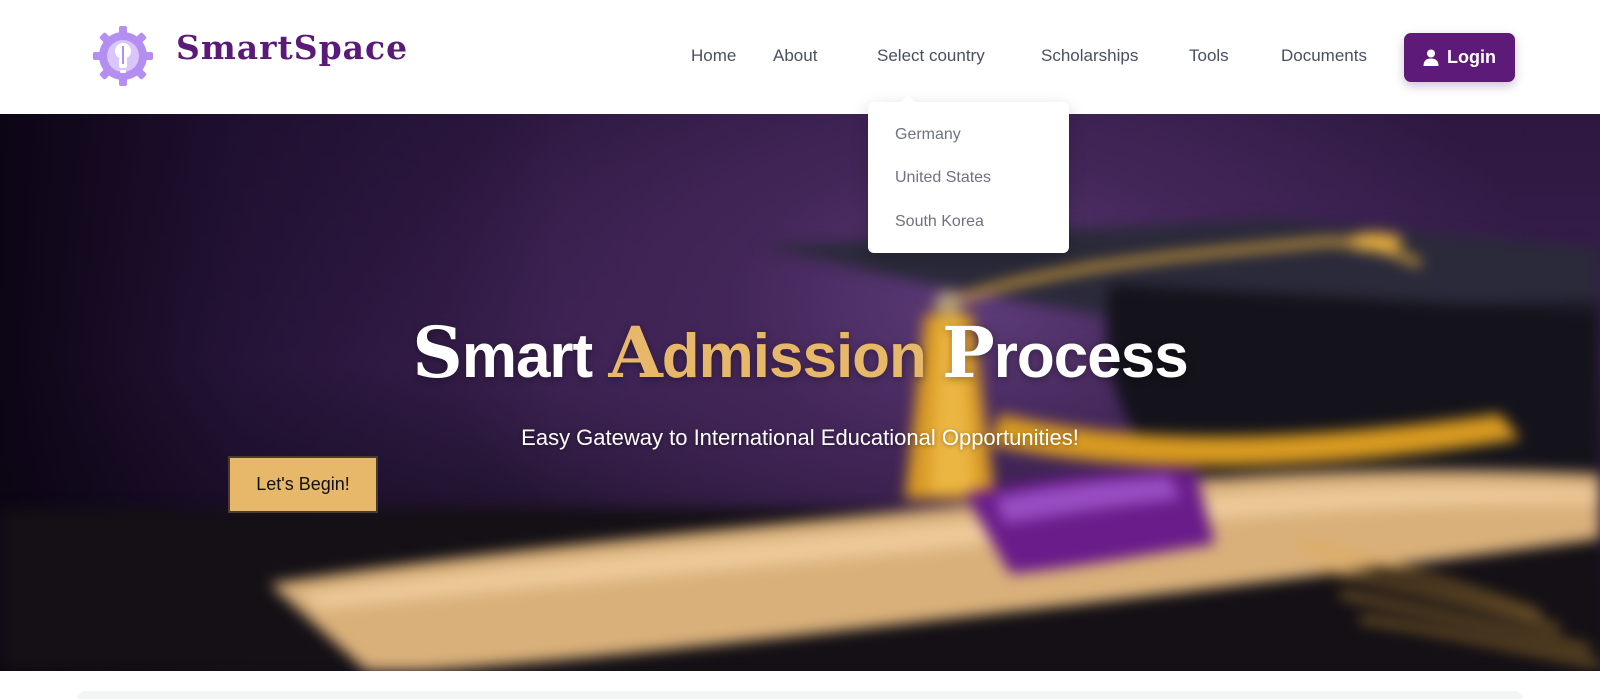 The image size is (1600, 699). What do you see at coordinates (292, 47) in the screenshot?
I see `brand-name: SmartSpace` at bounding box center [292, 47].